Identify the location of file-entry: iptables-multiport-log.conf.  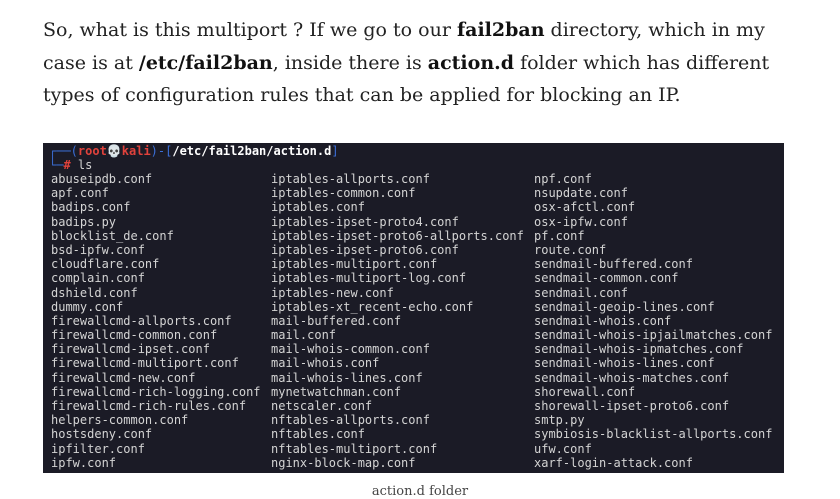
(369, 278).